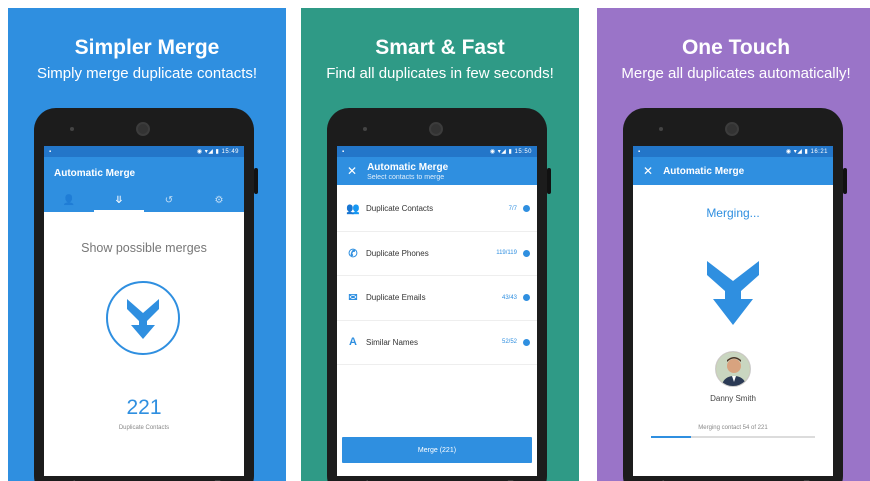  I want to click on tab-merge-icon: ⤋, so click(119, 202).